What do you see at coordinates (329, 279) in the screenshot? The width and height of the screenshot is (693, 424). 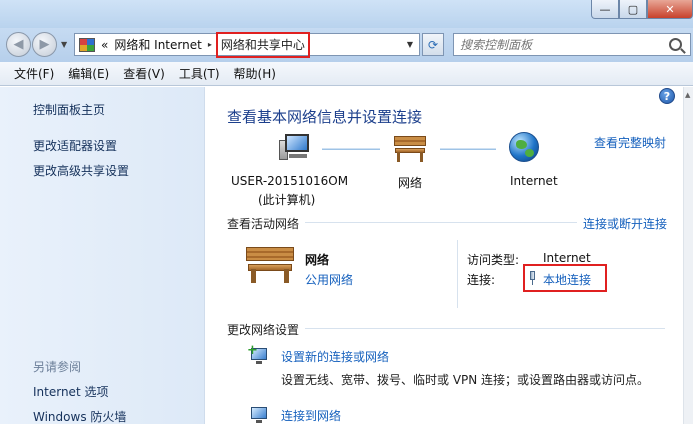 I see `network-type-link: 公用网络` at bounding box center [329, 279].